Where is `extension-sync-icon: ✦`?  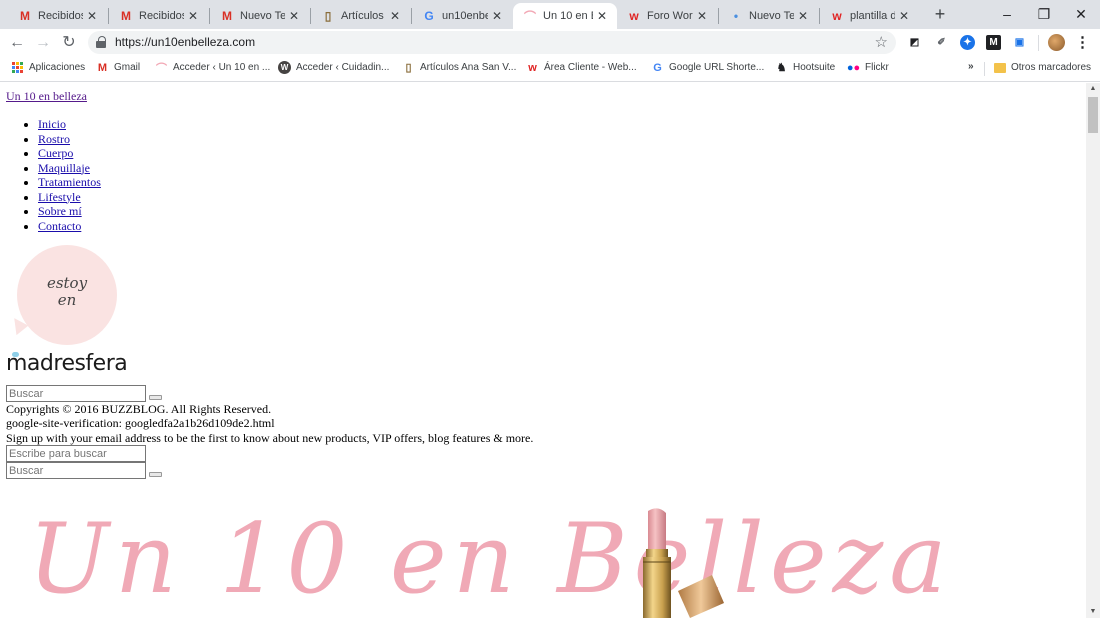
extension-sync-icon: ✦ is located at coordinates (967, 42).